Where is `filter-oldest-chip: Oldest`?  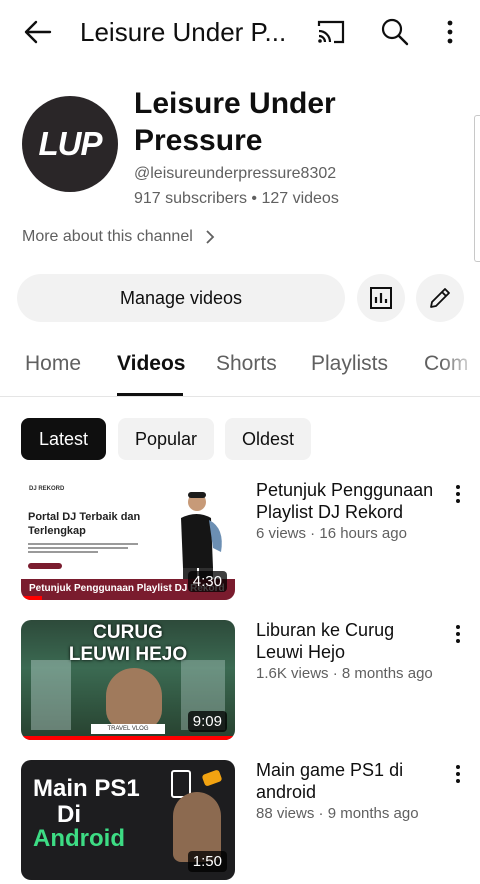
filter-oldest-chip: Oldest is located at coordinates (268, 439).